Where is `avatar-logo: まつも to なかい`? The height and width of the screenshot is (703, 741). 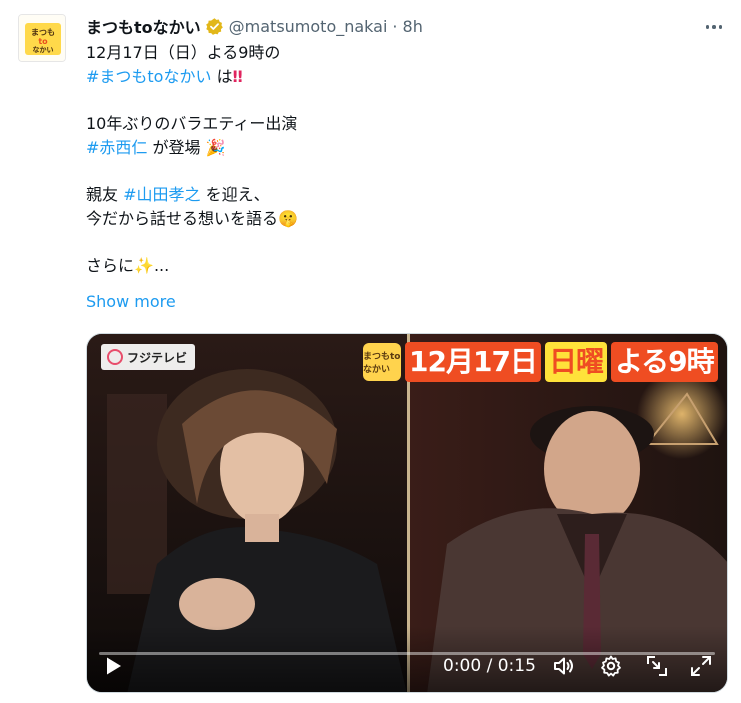
avatar-logo: まつも to なかい is located at coordinates (42, 38).